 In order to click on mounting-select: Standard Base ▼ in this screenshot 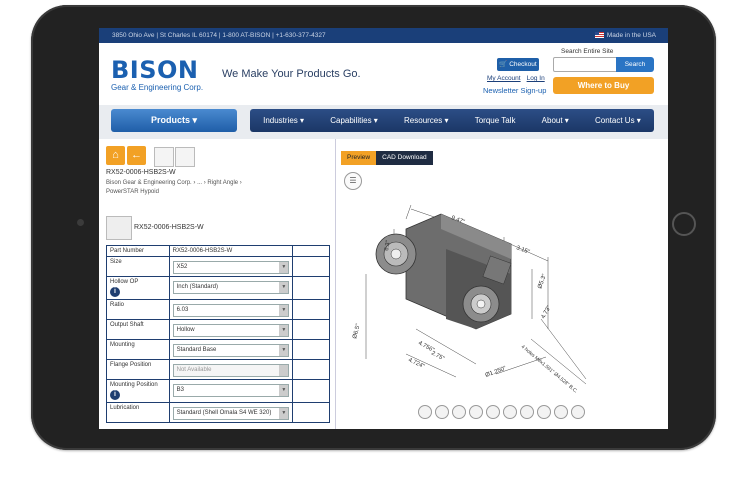, I will do `click(231, 350)`.